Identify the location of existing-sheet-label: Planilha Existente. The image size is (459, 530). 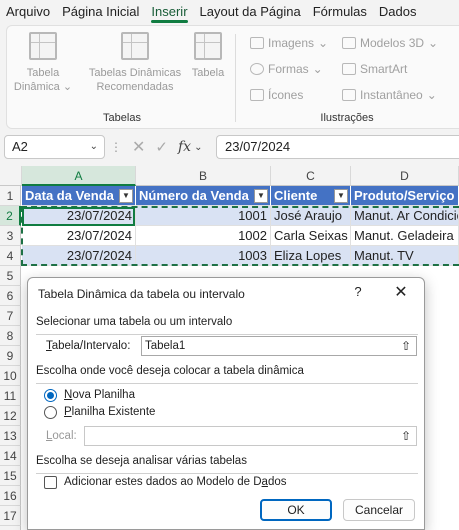
(109, 412).